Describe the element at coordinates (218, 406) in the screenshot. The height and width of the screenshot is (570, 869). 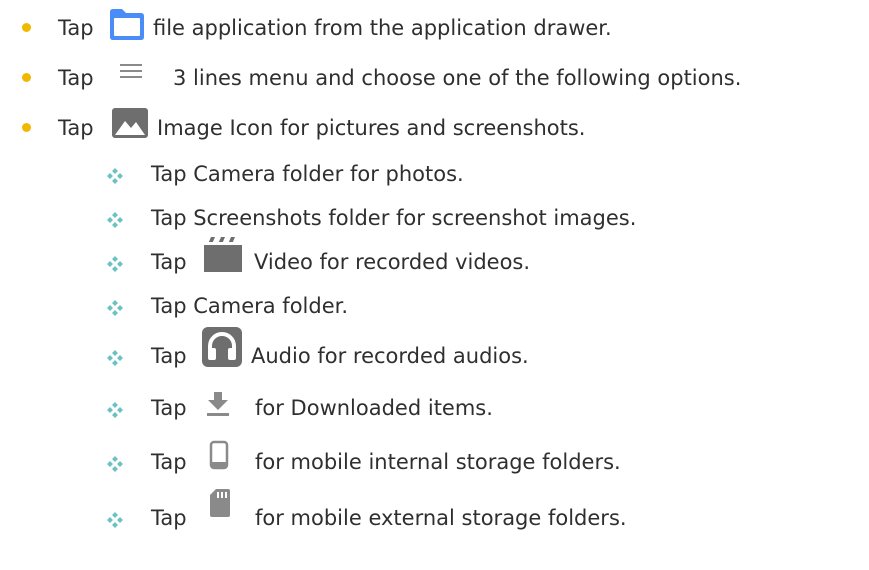
I see `download-icon` at that location.